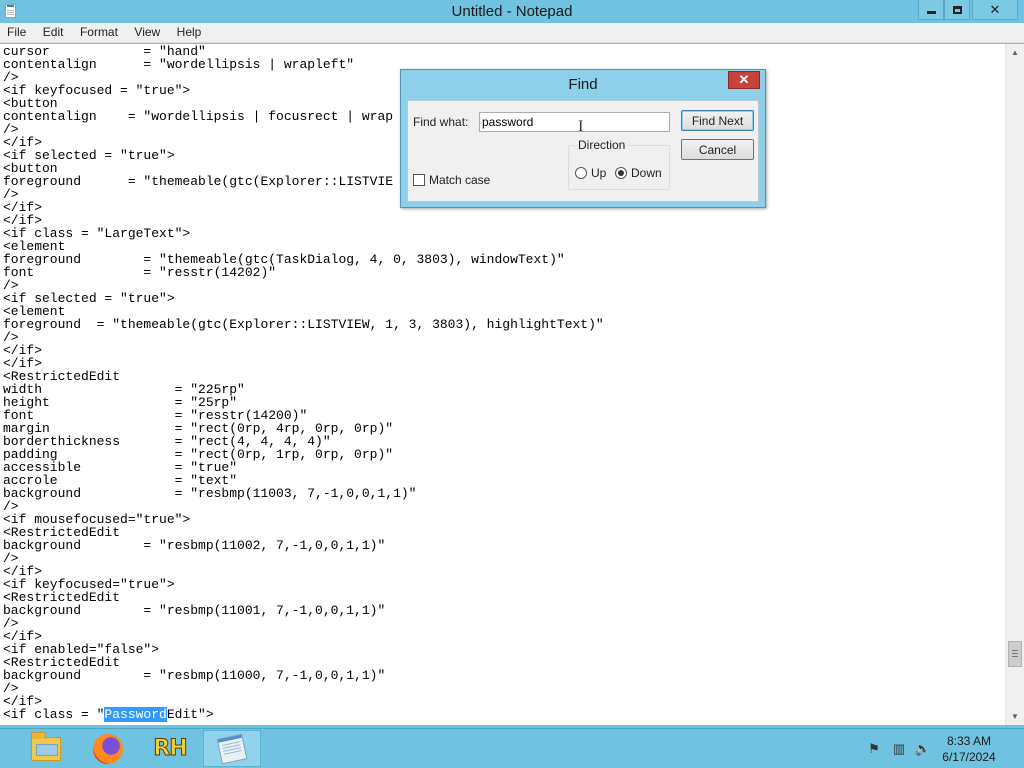 This screenshot has height=768, width=1024. Describe the element at coordinates (602, 145) in the screenshot. I see `direction-label: Direction` at that location.